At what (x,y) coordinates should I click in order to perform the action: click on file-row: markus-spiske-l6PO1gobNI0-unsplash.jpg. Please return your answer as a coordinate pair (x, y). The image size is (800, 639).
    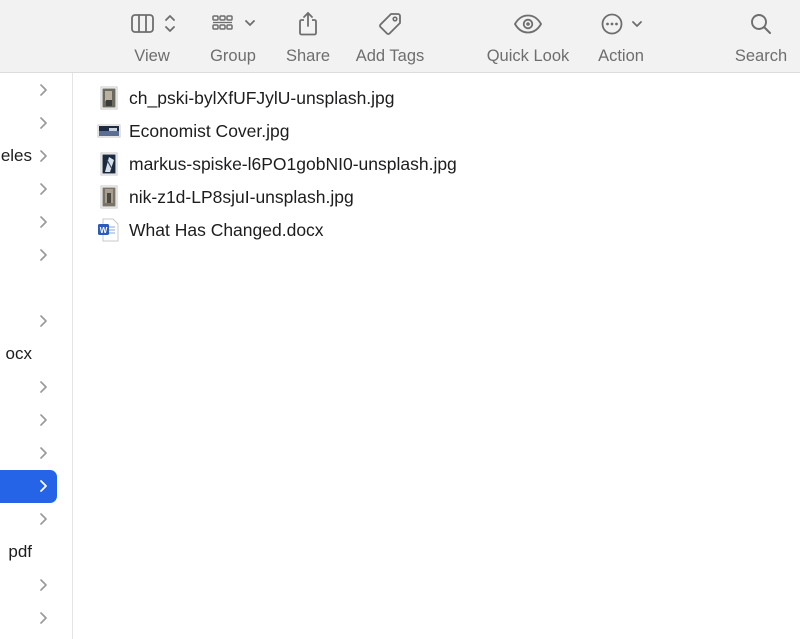
    Looking at the image, I should click on (436, 163).